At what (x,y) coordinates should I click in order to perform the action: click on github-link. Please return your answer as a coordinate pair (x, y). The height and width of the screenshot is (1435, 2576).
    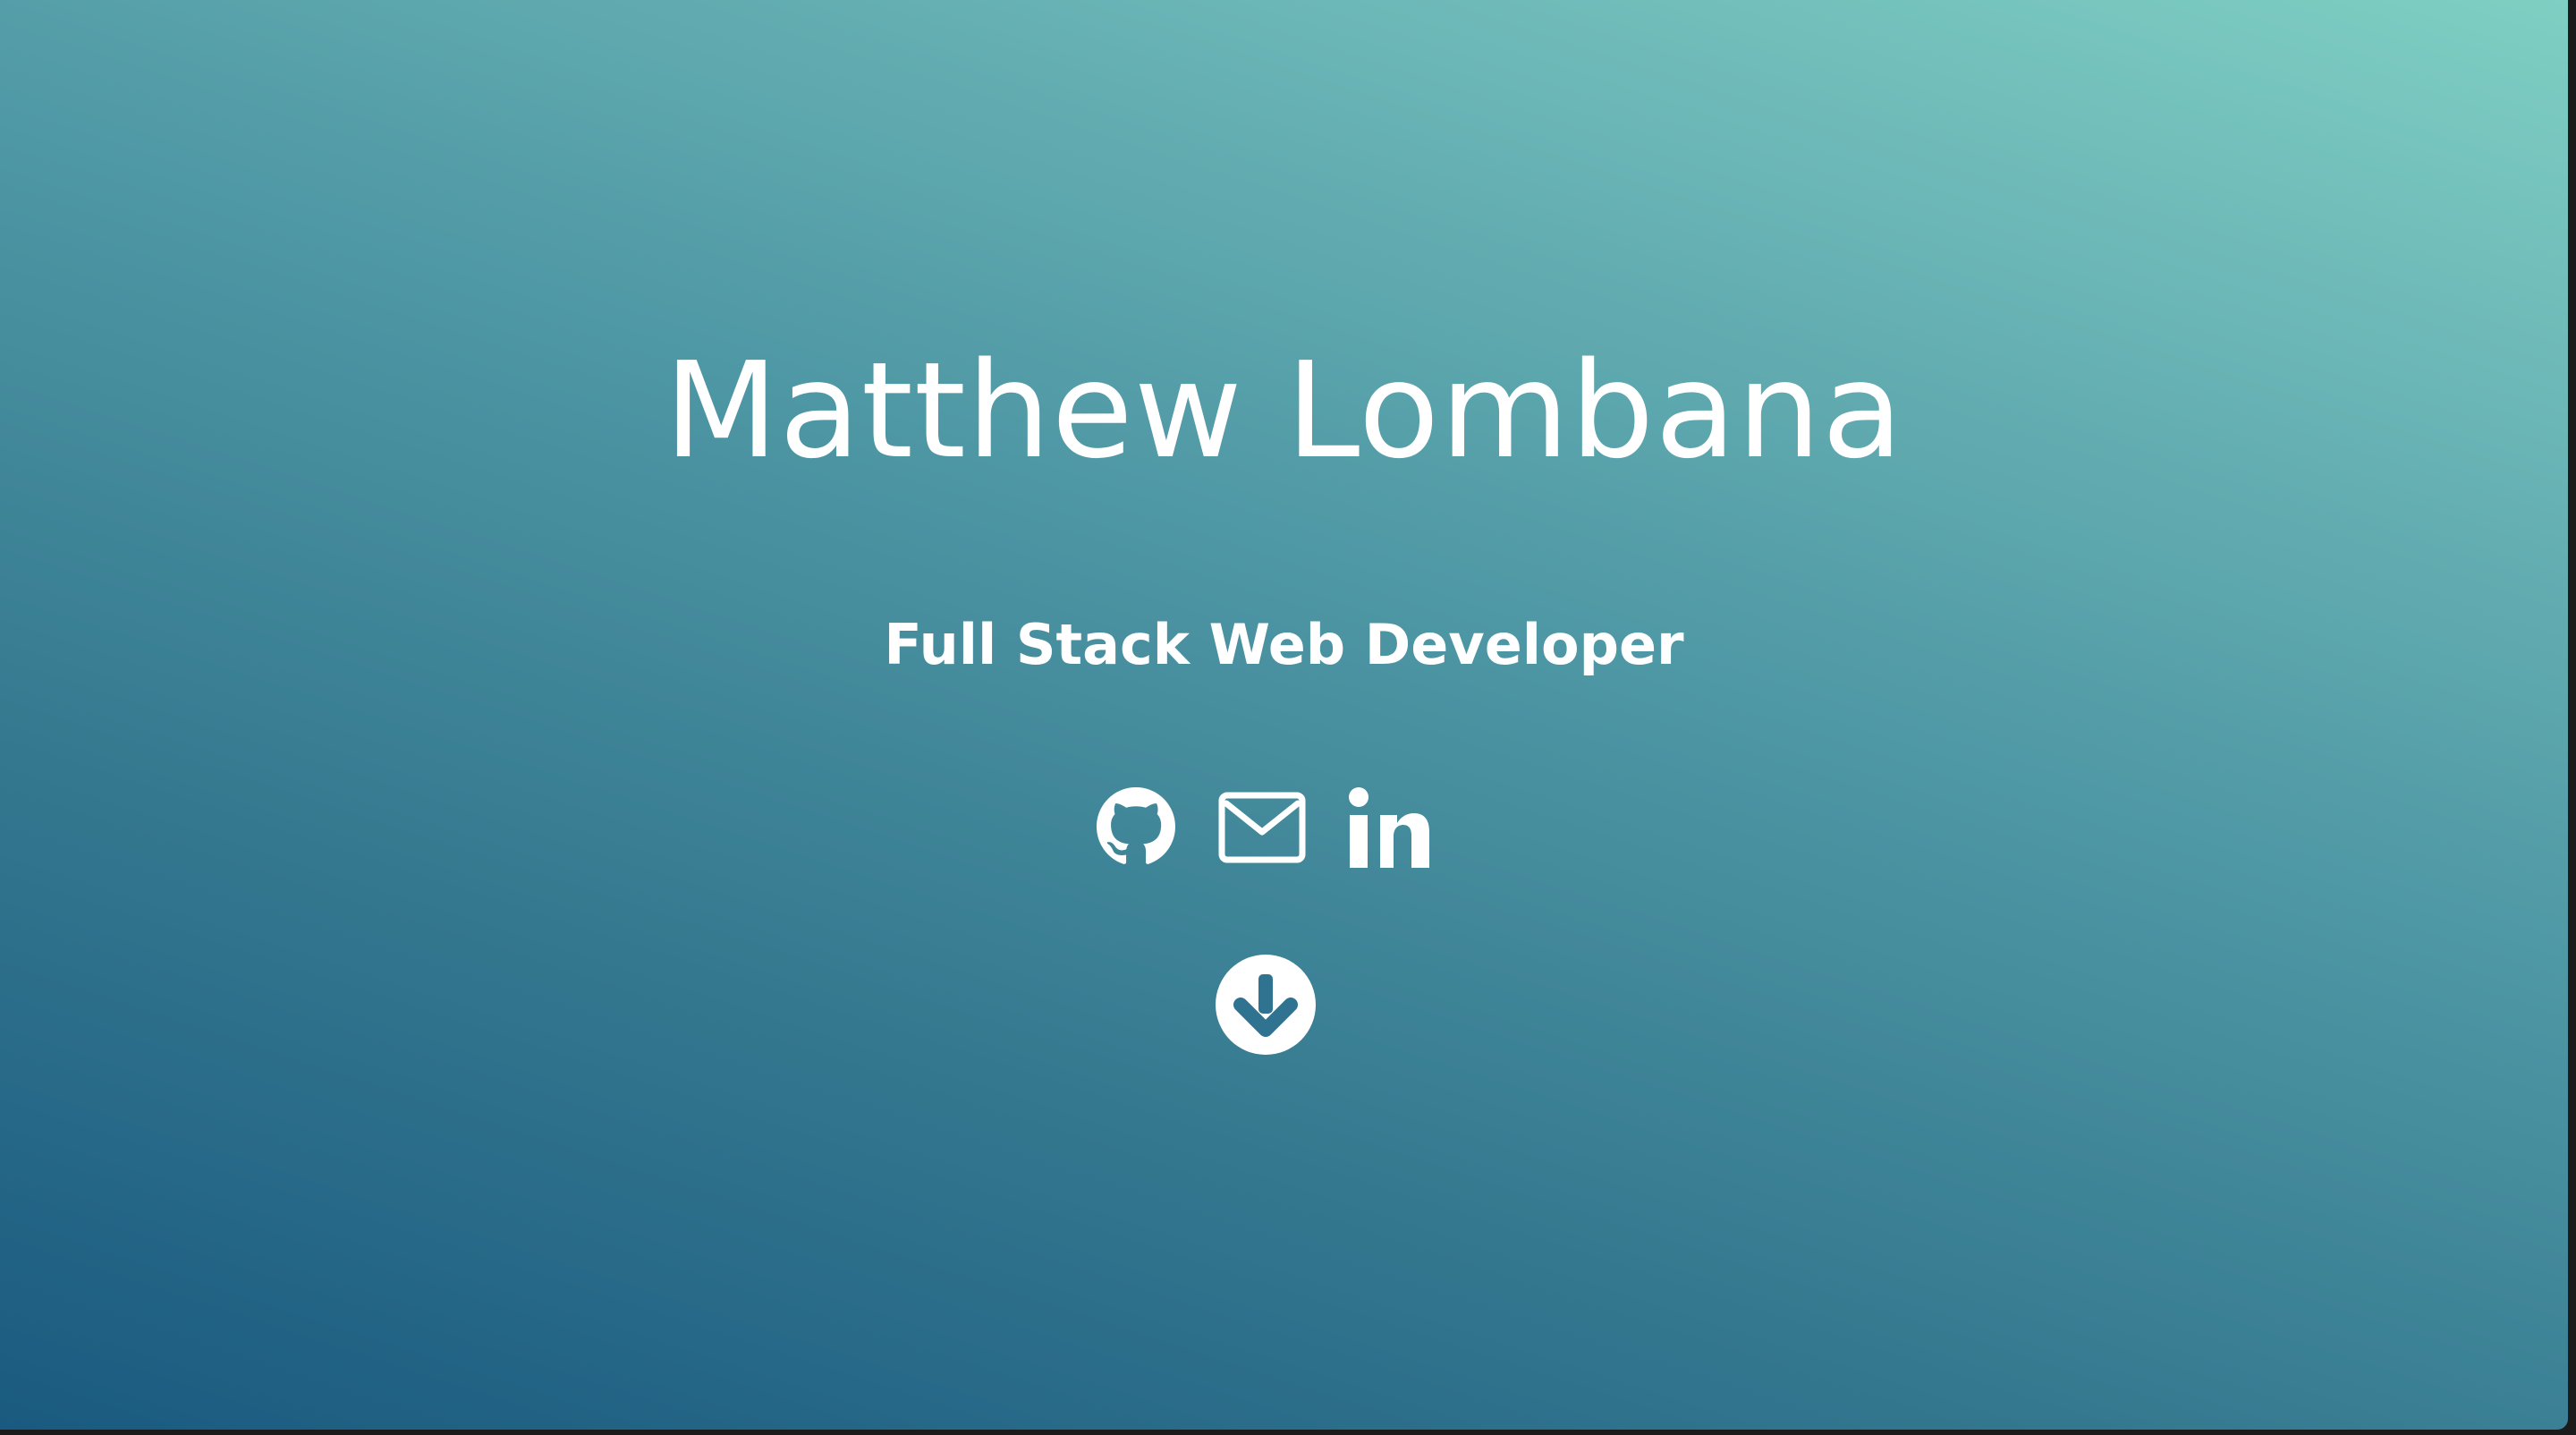
    Looking at the image, I should click on (1136, 827).